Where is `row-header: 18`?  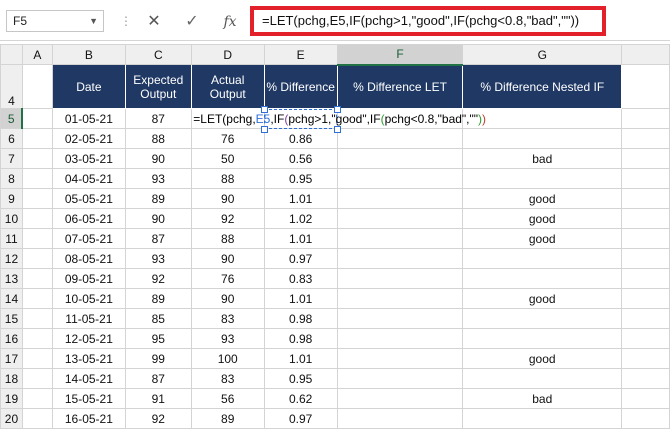 row-header: 18 is located at coordinates (11, 378).